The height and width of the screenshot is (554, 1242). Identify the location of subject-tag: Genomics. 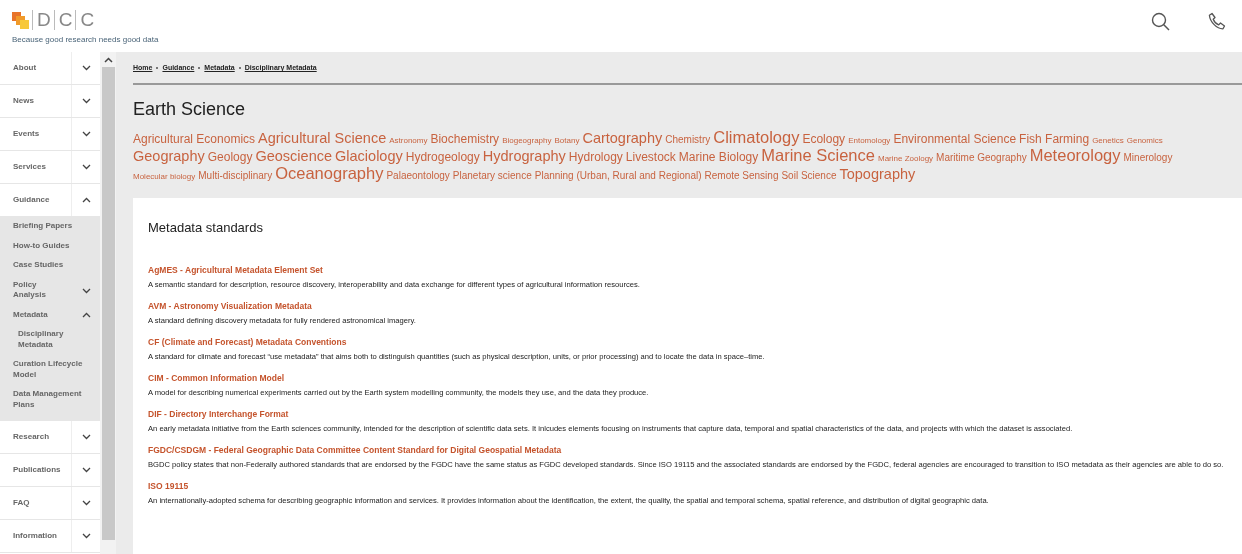
(1144, 140).